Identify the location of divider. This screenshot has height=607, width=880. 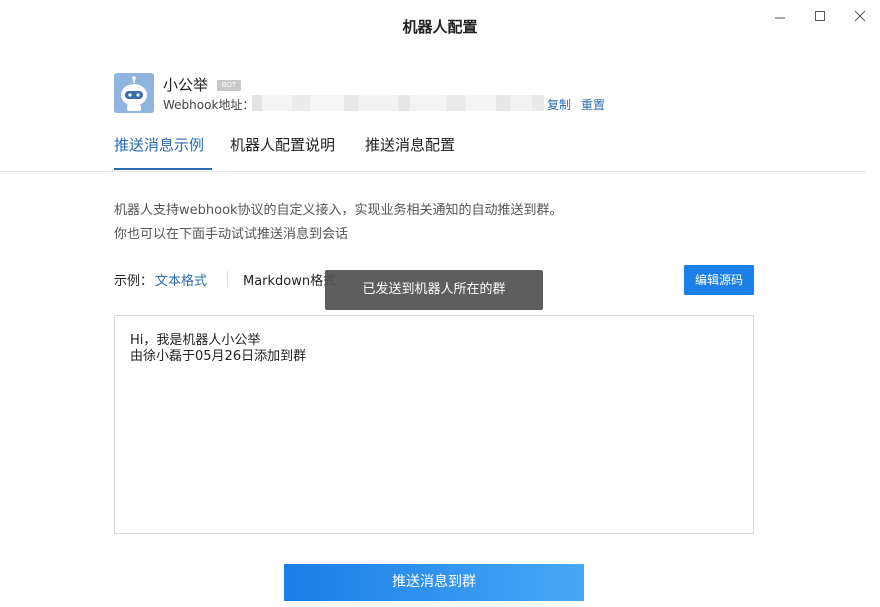
(433, 171).